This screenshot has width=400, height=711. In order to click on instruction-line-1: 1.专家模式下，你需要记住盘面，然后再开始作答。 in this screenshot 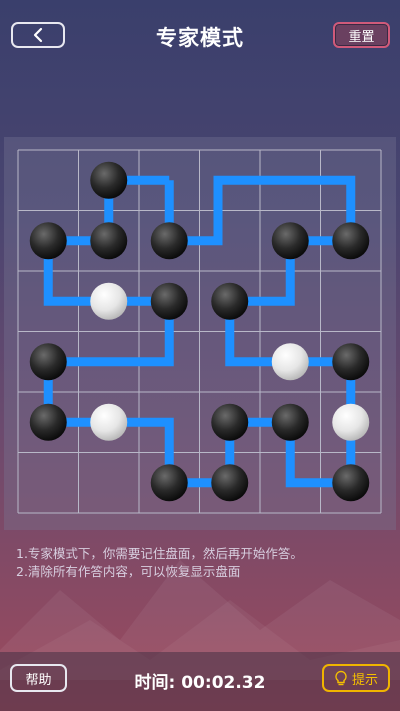, I will do `click(159, 553)`.